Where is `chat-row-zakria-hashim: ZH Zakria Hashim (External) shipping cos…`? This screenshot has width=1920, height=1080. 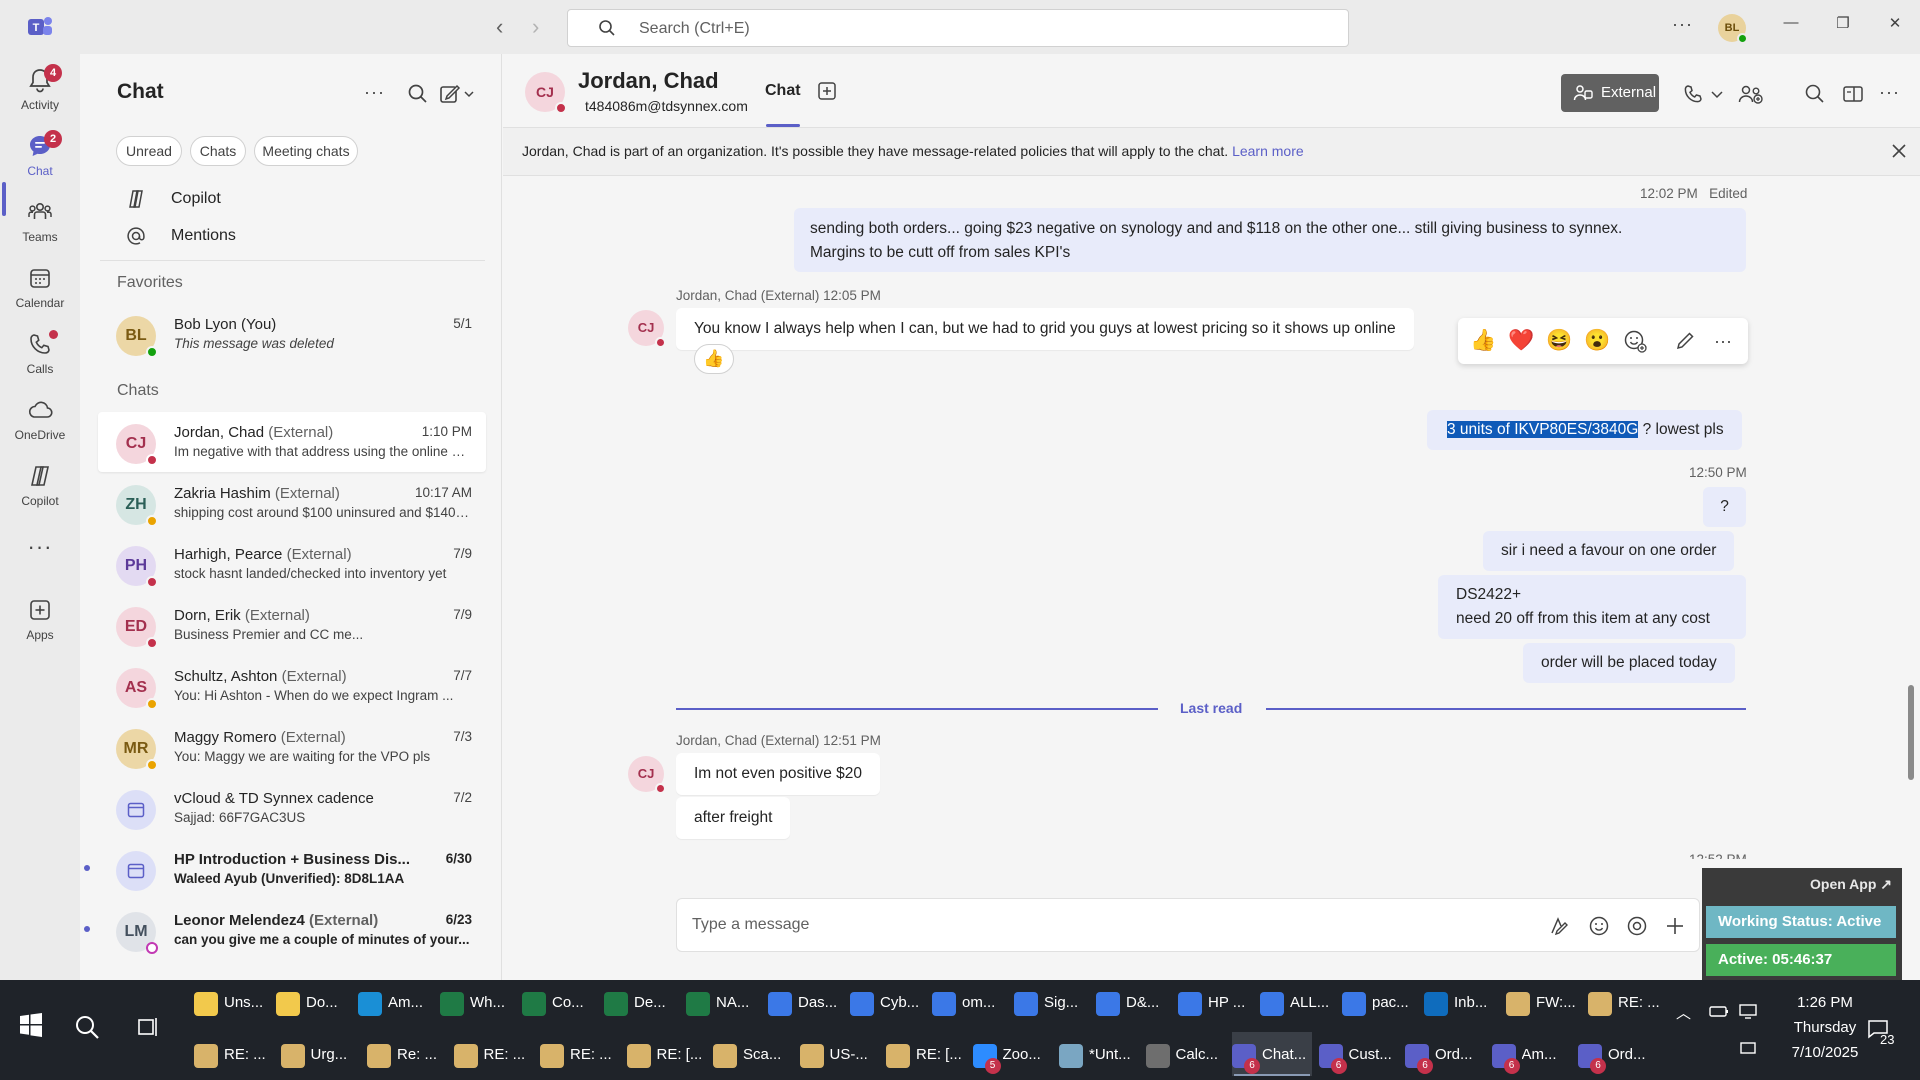
chat-row-zakria-hashim: ZH Zakria Hashim (External) shipping cos… is located at coordinates (292, 503).